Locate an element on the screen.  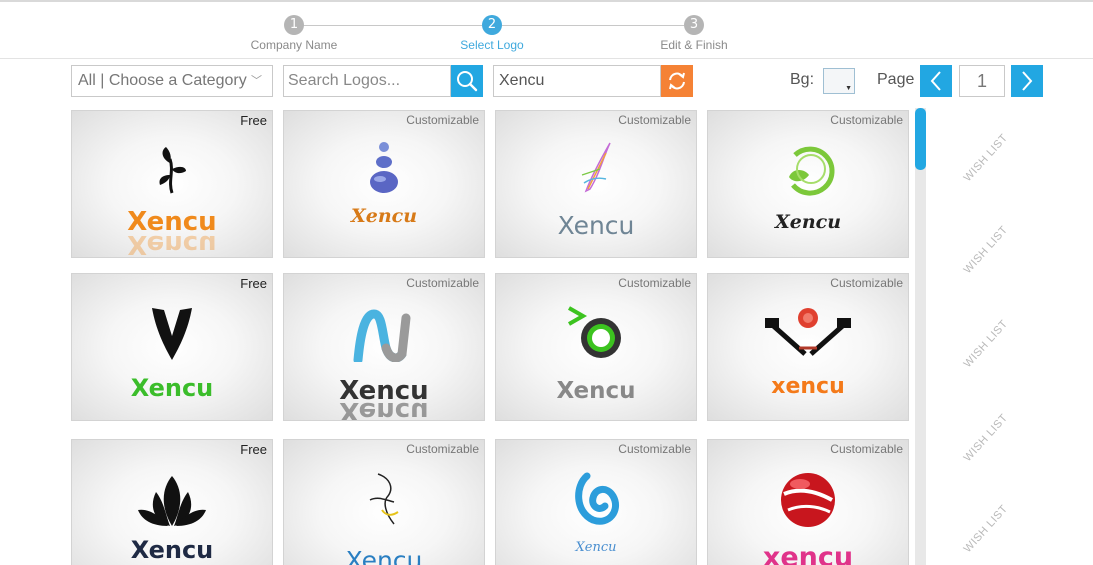
refresh-button is located at coordinates (677, 81).